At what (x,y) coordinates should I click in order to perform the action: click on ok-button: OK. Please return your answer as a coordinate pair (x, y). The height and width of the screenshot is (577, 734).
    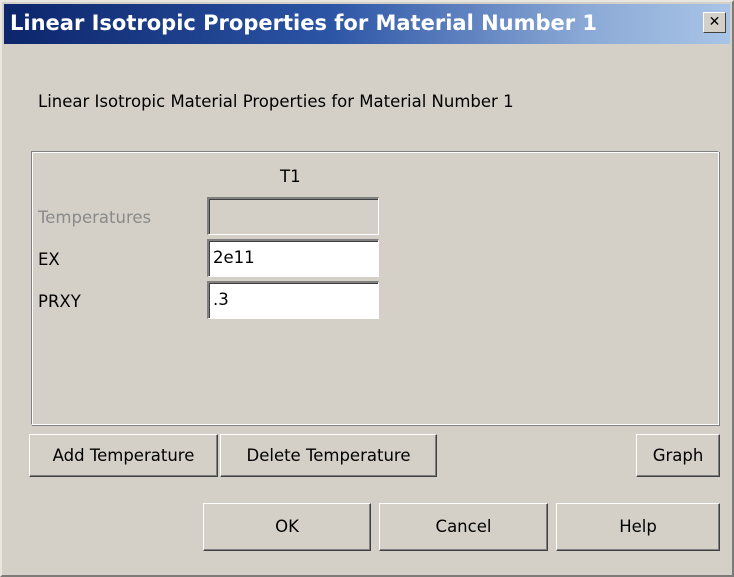
    Looking at the image, I should click on (287, 527).